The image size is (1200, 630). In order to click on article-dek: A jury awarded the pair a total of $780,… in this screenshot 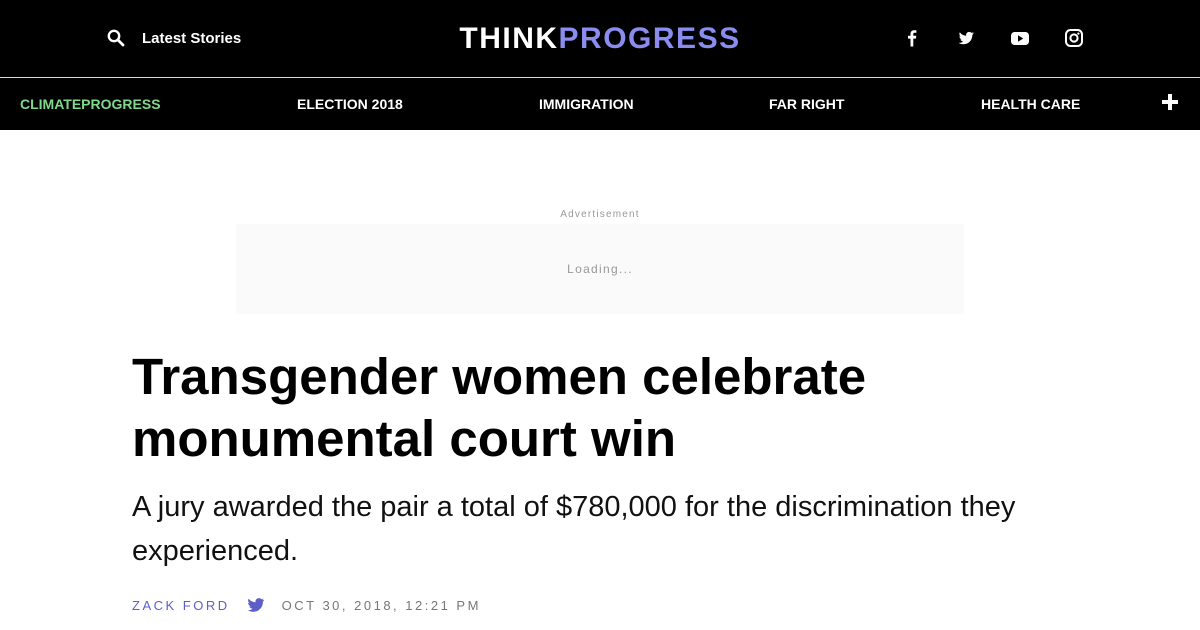, I will do `click(574, 529)`.